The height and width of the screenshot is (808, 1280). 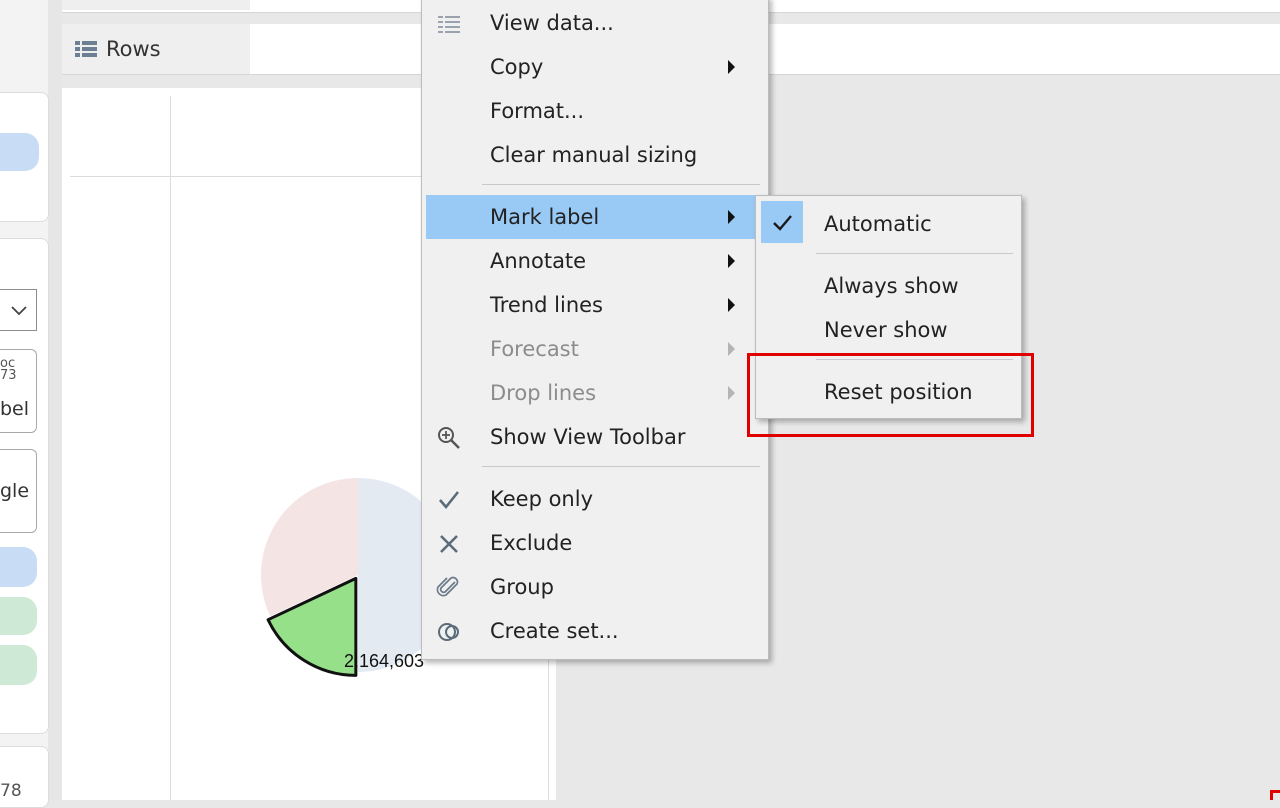 What do you see at coordinates (546, 305) in the screenshot?
I see `menu-item-label: Trend lines` at bounding box center [546, 305].